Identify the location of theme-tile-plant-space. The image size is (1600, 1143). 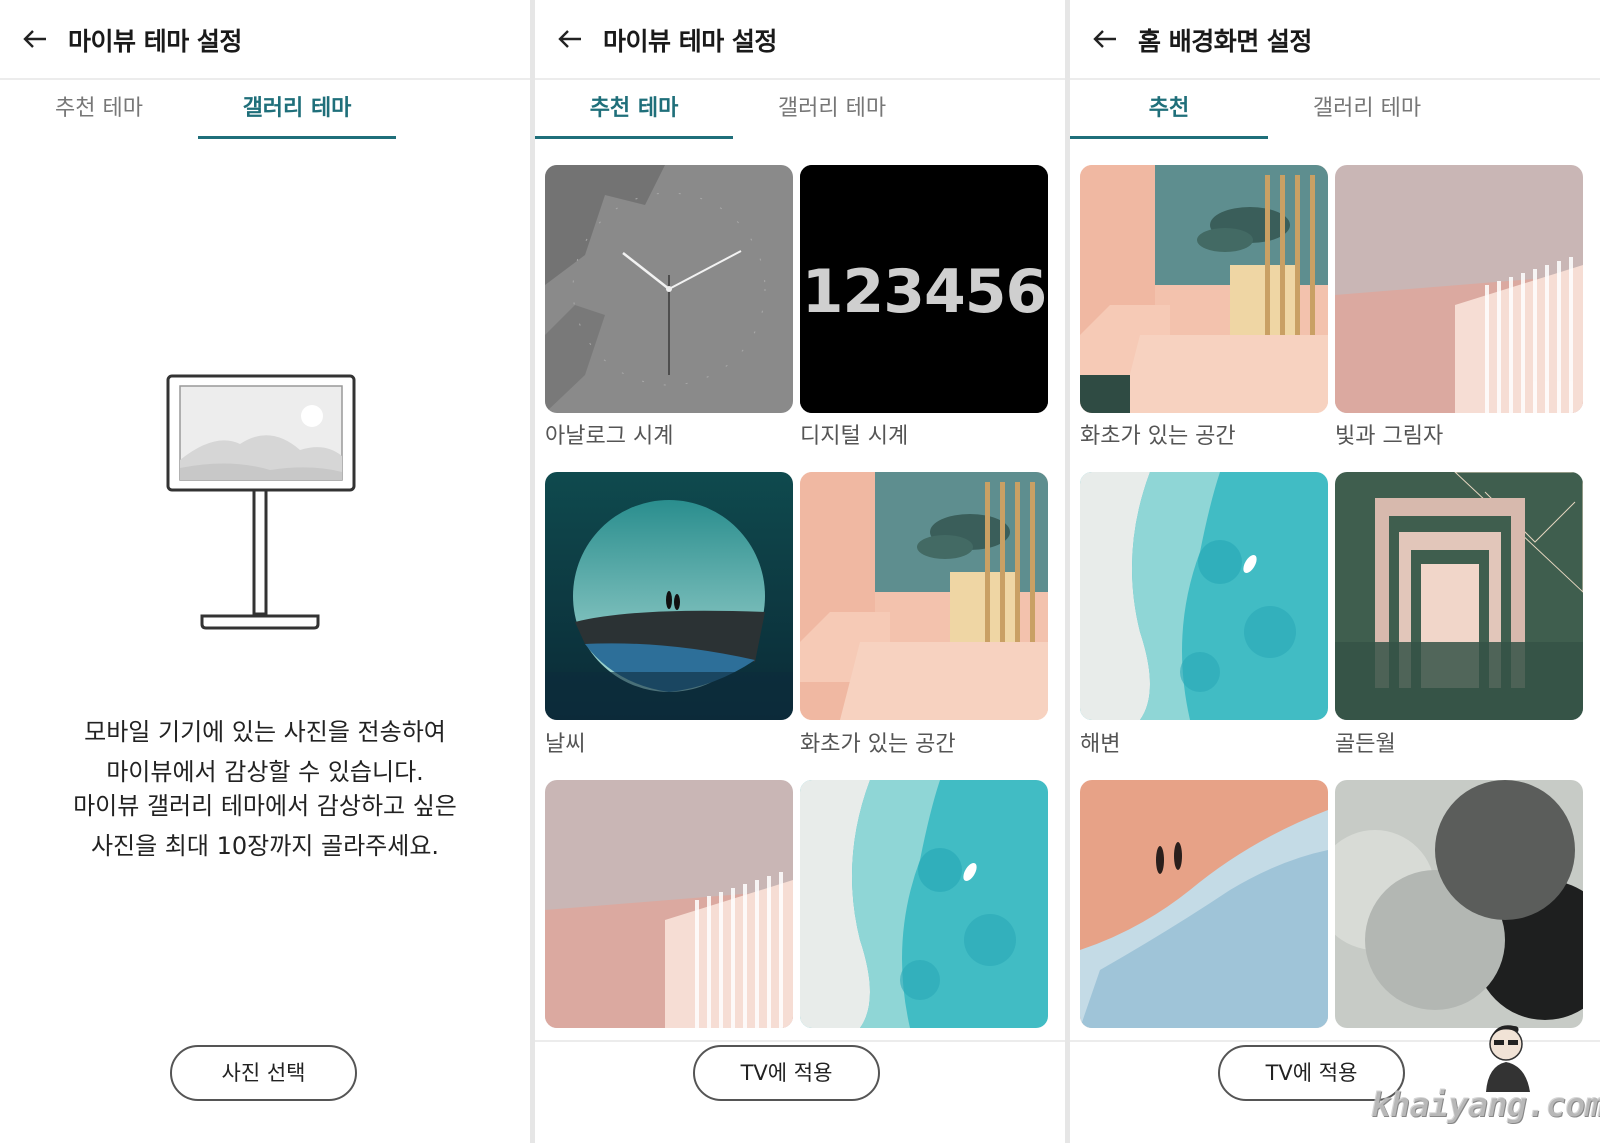
(924, 596).